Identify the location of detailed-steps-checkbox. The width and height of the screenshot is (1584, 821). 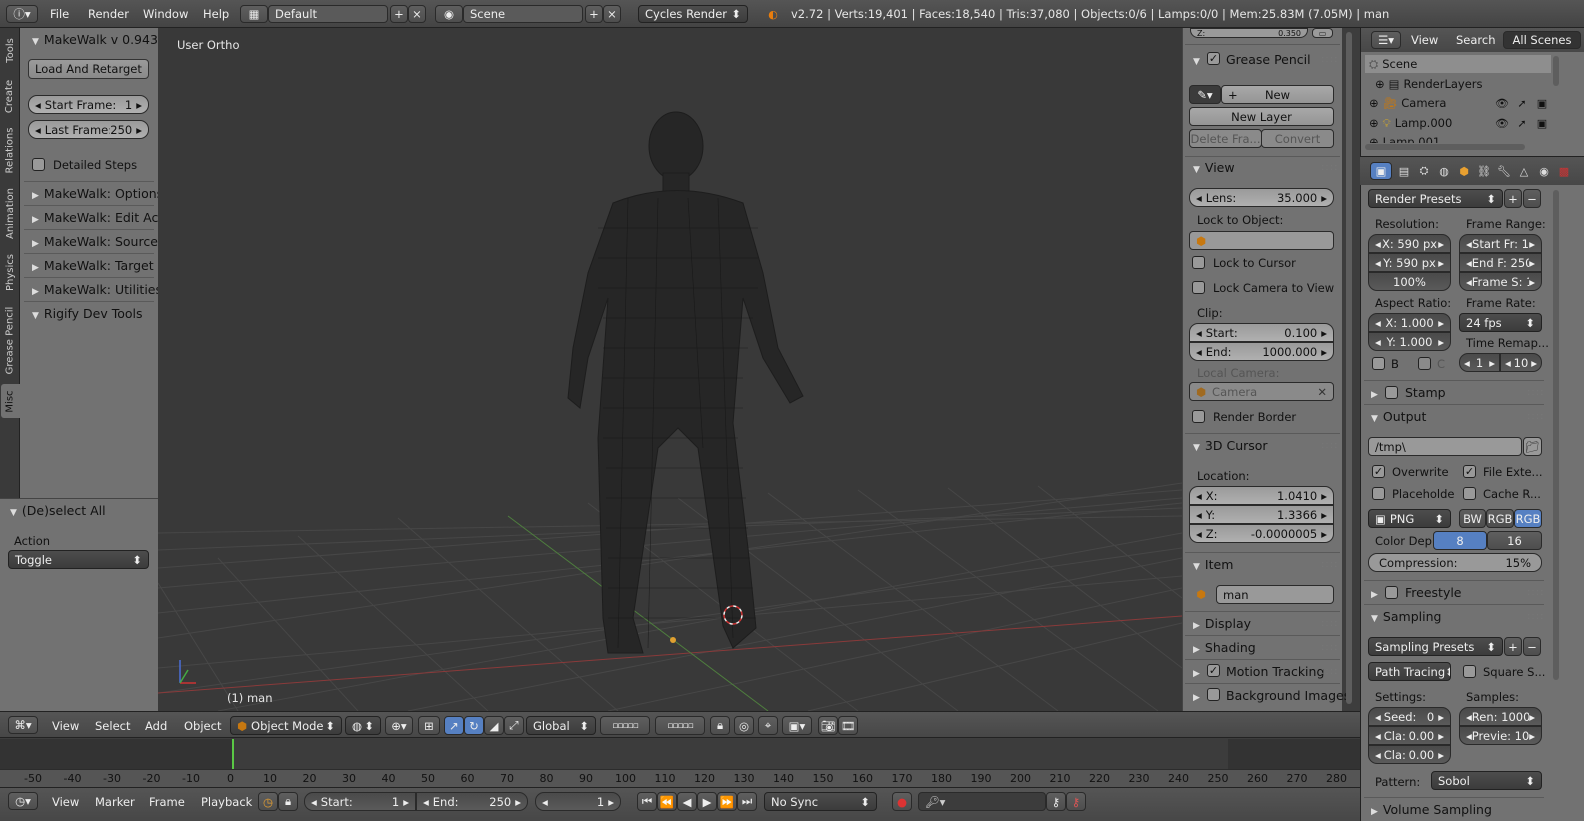
(38, 164).